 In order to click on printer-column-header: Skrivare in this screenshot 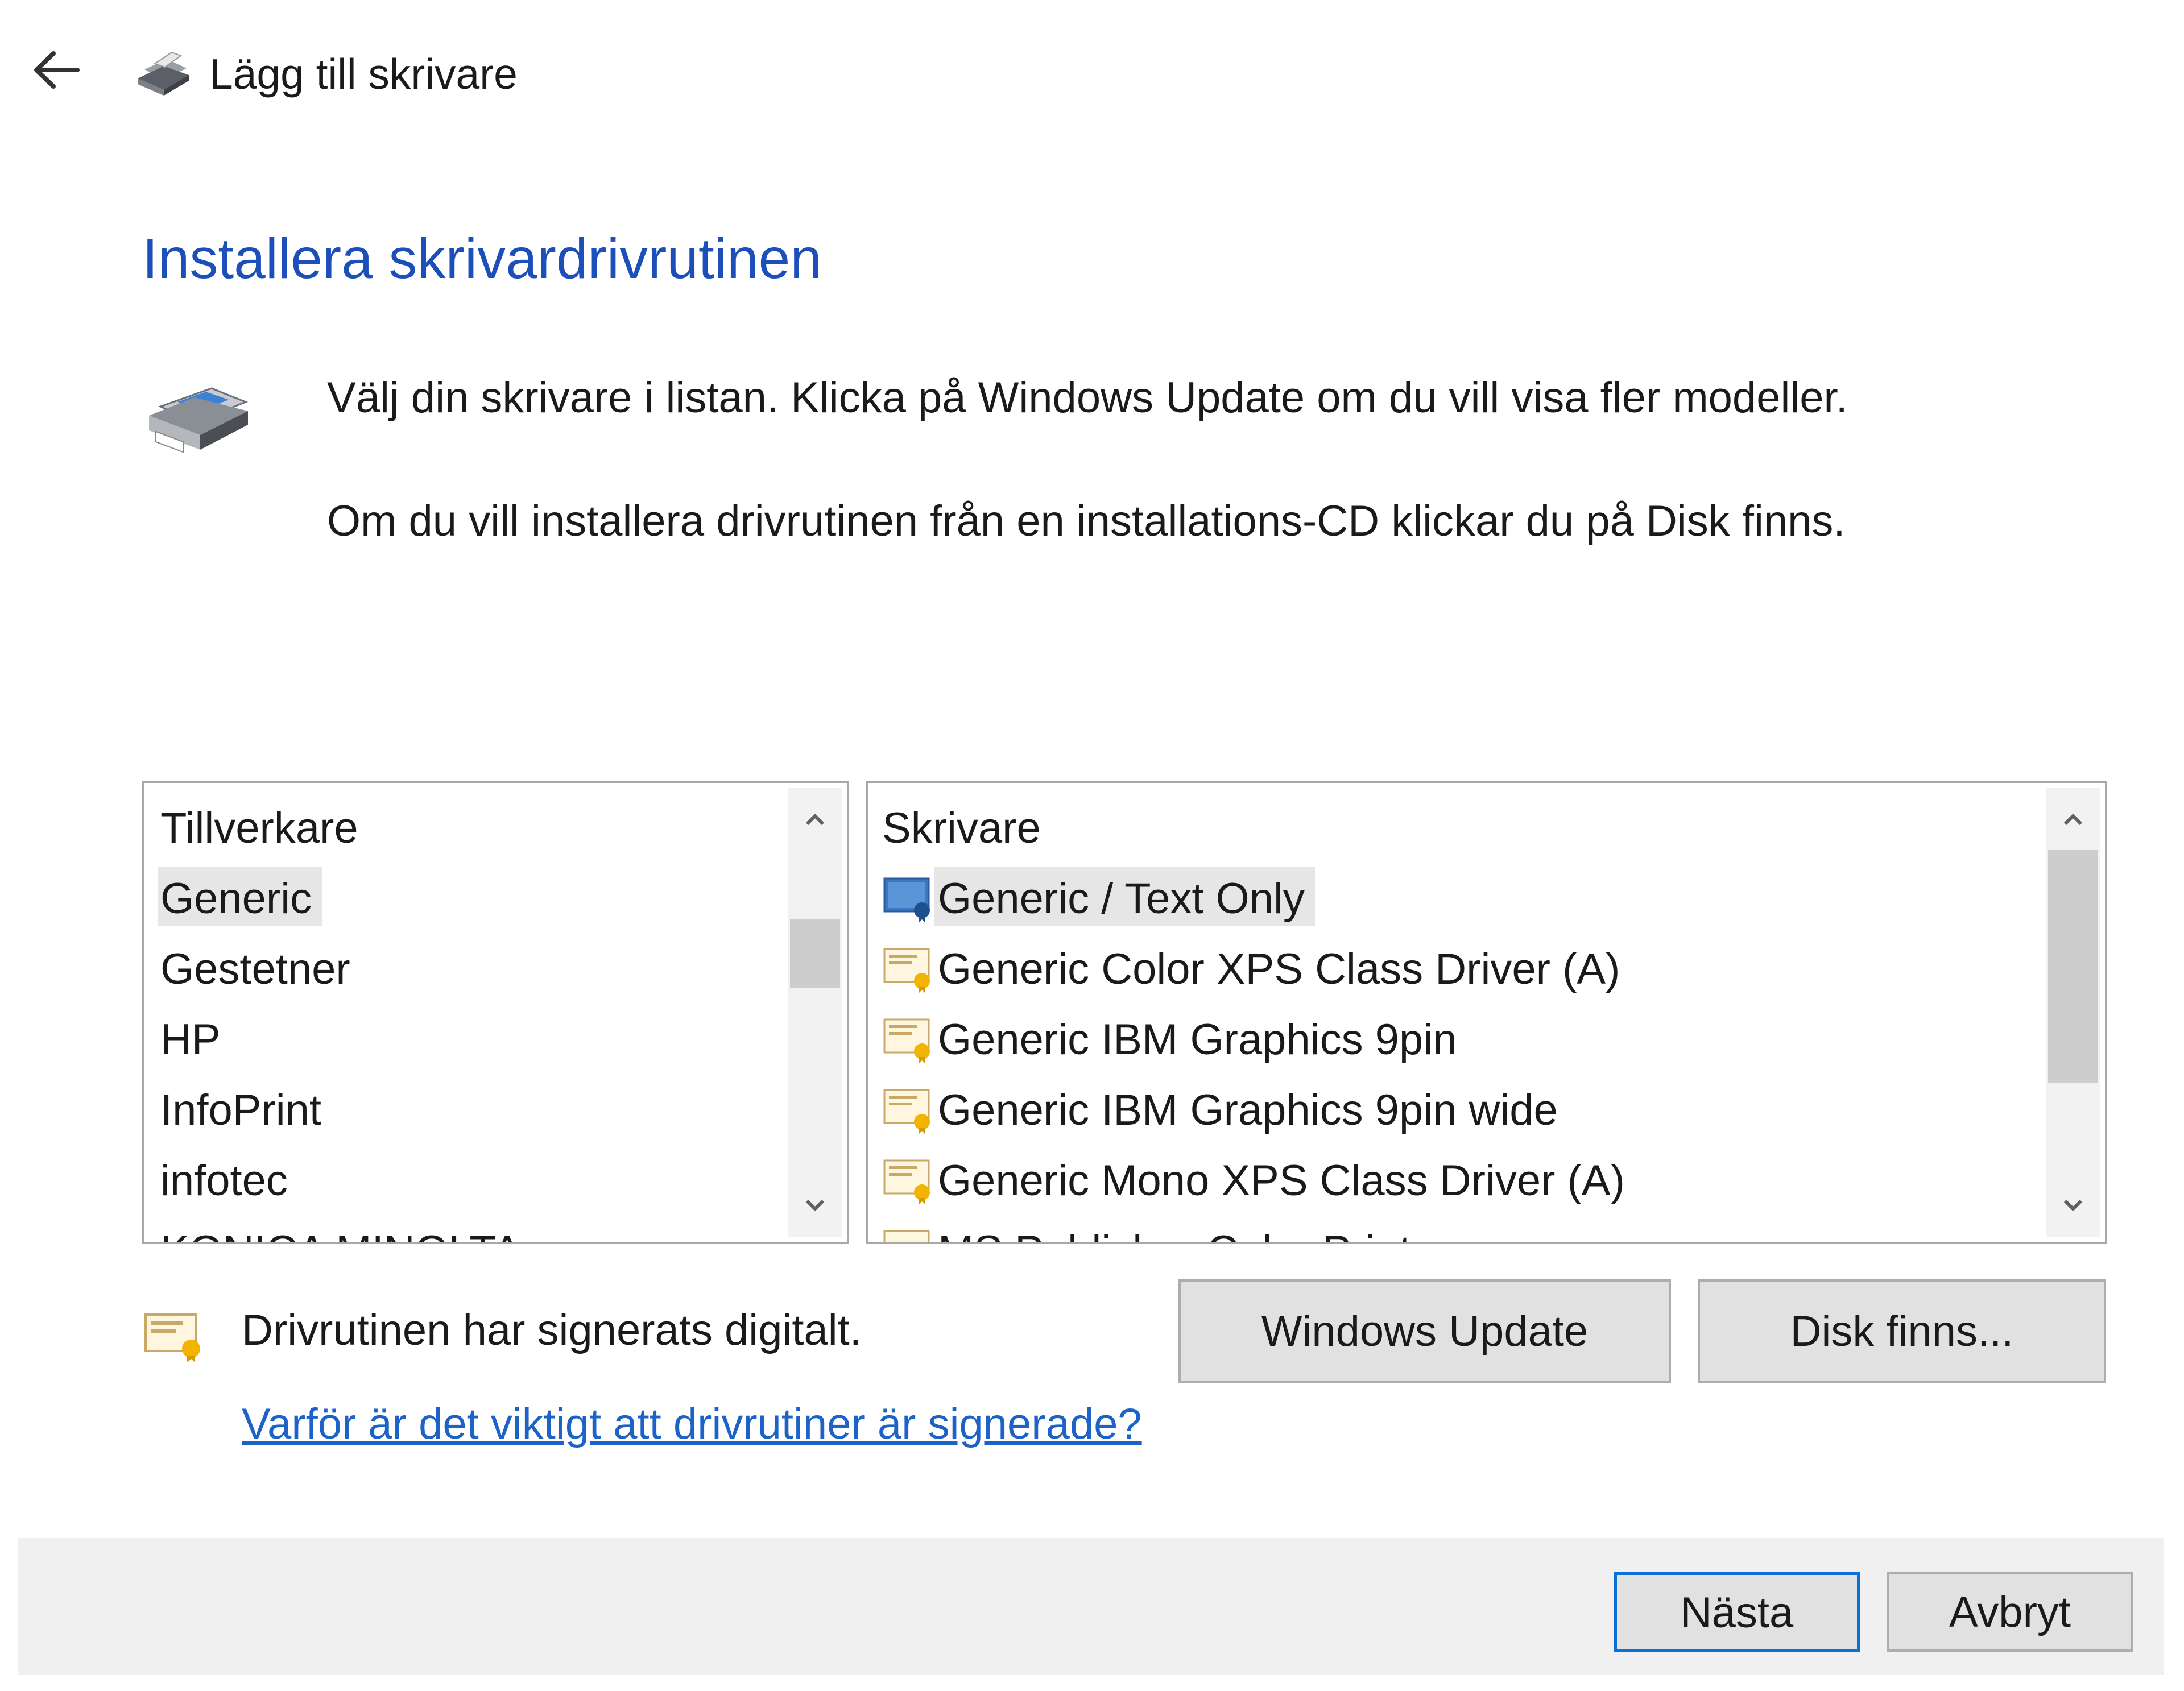, I will do `click(961, 828)`.